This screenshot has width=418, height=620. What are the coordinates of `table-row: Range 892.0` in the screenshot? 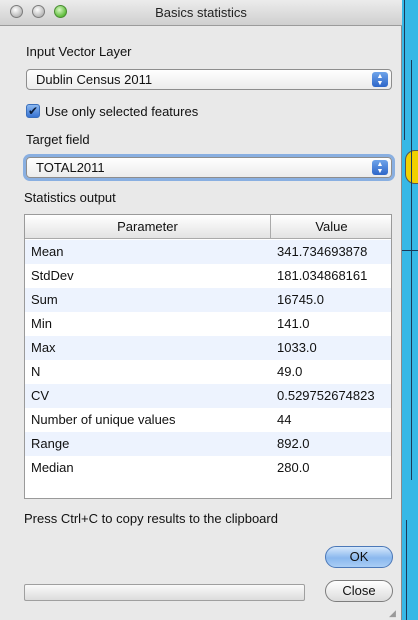 It's located at (208, 444).